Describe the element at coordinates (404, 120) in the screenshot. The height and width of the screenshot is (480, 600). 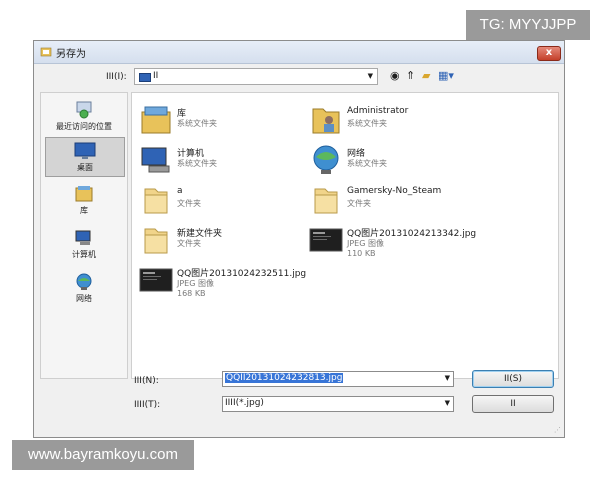
I see `file-item: Administrator 系统文件夹` at that location.